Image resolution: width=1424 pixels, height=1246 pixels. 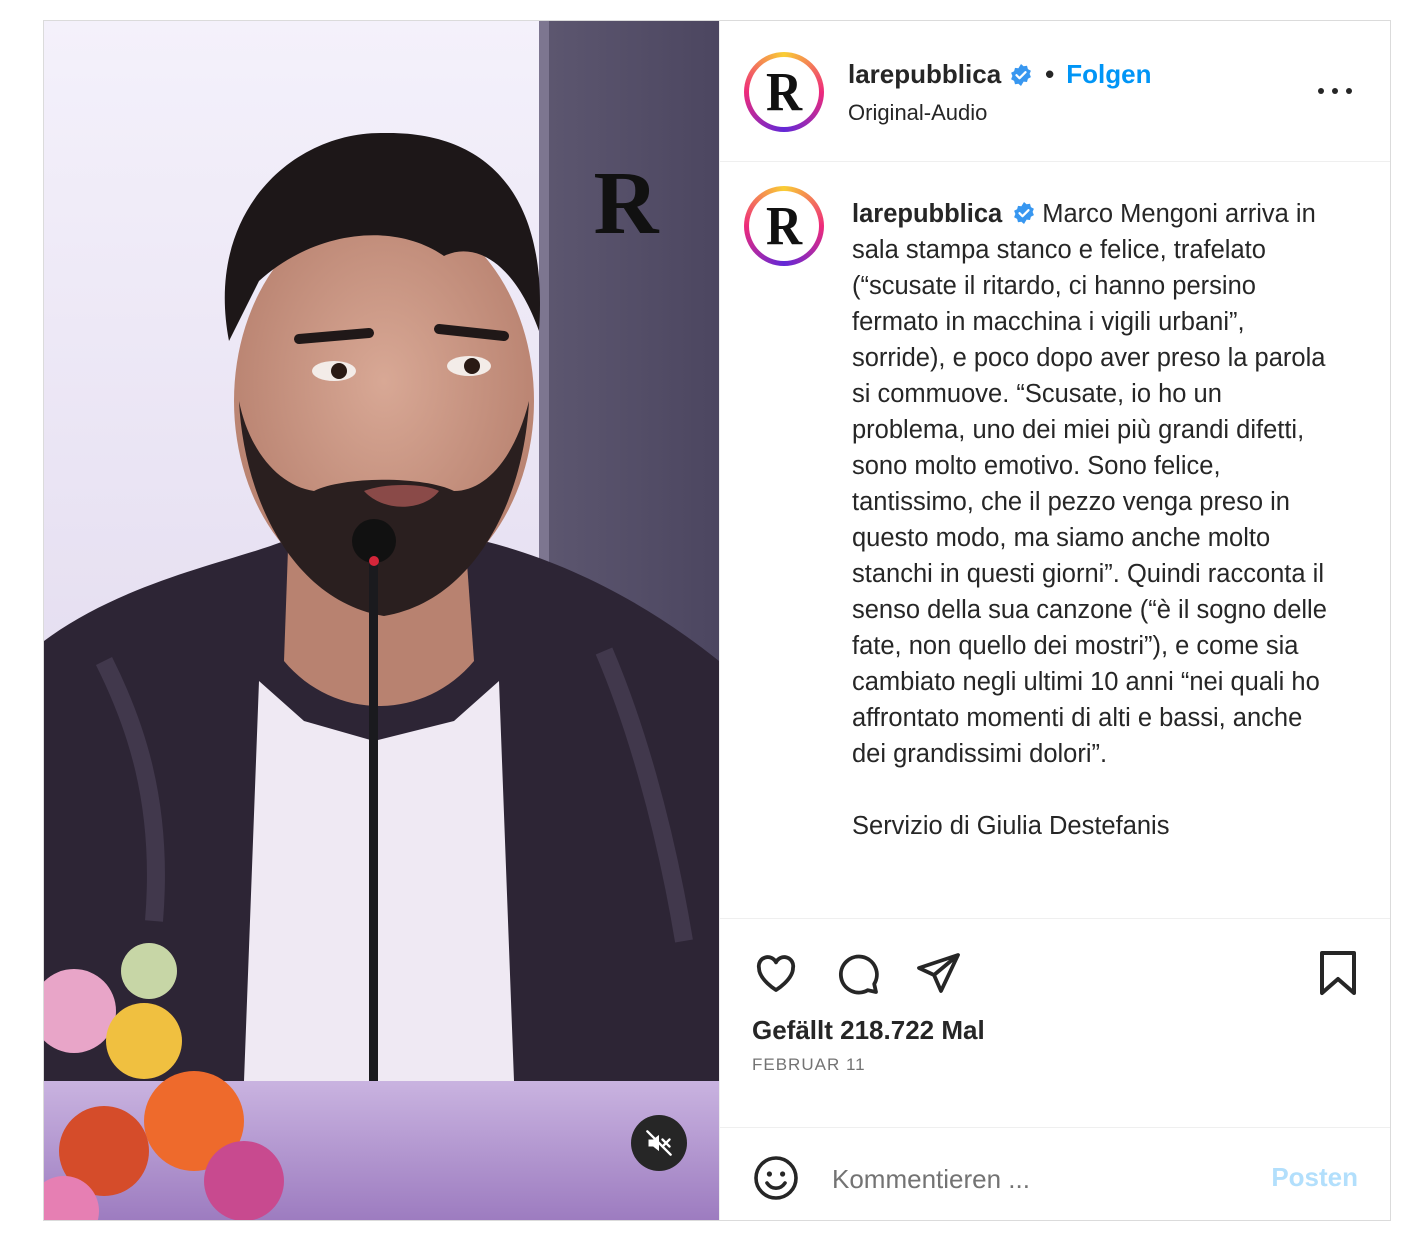 What do you see at coordinates (938, 973) in the screenshot?
I see `share-icon` at bounding box center [938, 973].